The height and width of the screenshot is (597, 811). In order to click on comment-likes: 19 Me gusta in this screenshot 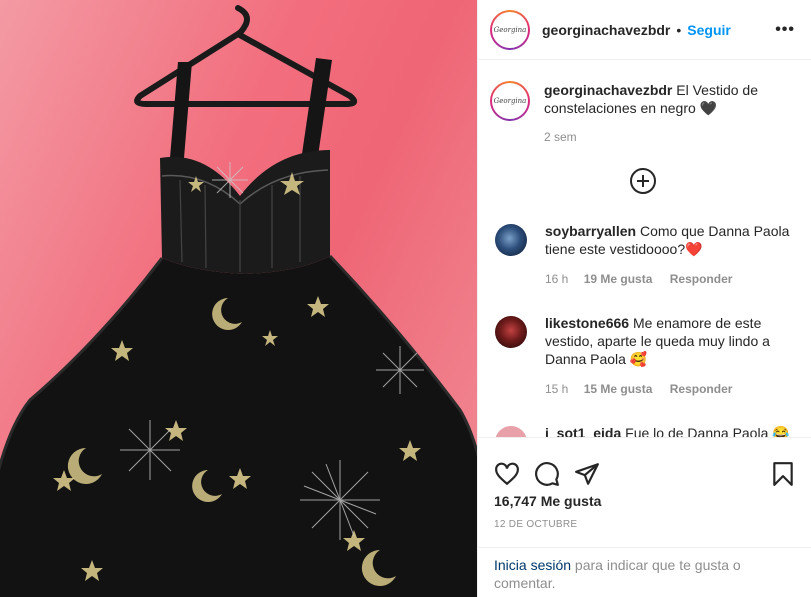, I will do `click(618, 279)`.